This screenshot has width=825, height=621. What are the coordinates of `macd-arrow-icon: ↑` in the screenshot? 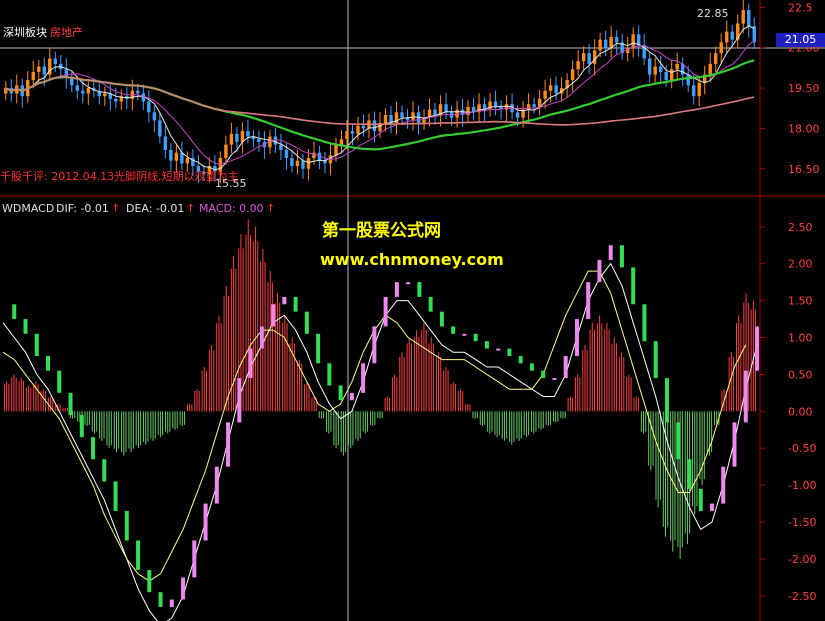 It's located at (271, 208).